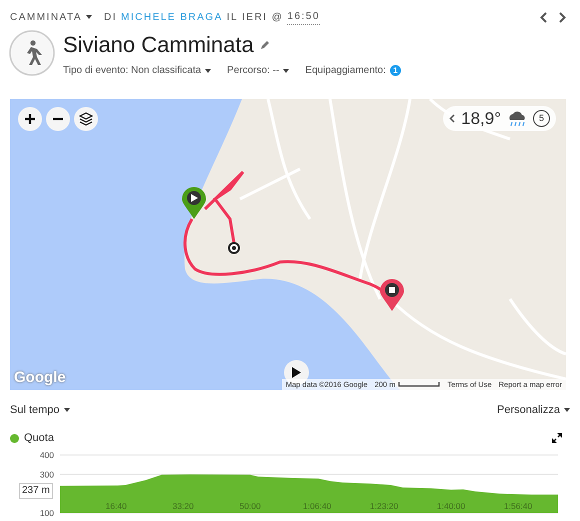  Describe the element at coordinates (51, 17) in the screenshot. I see `activity-type: CAMMINATA` at that location.